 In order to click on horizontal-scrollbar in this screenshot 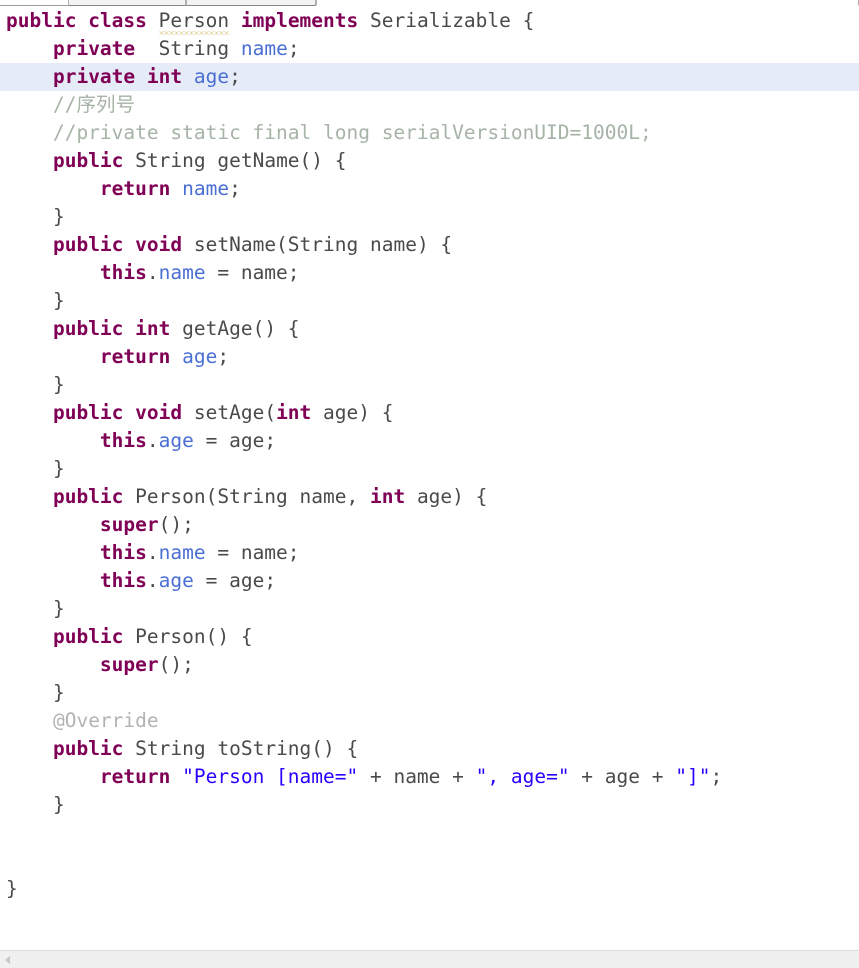, I will do `click(429, 959)`.